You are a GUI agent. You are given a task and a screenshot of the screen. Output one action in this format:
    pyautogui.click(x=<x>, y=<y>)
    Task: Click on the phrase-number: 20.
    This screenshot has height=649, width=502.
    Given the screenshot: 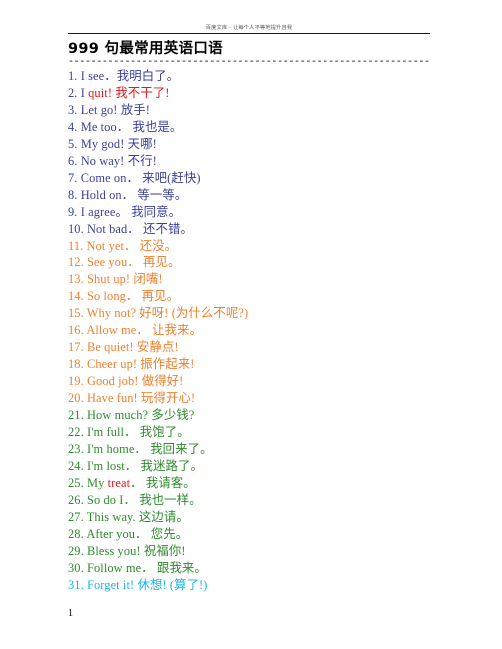 What is the action you would take?
    pyautogui.click(x=77, y=398)
    